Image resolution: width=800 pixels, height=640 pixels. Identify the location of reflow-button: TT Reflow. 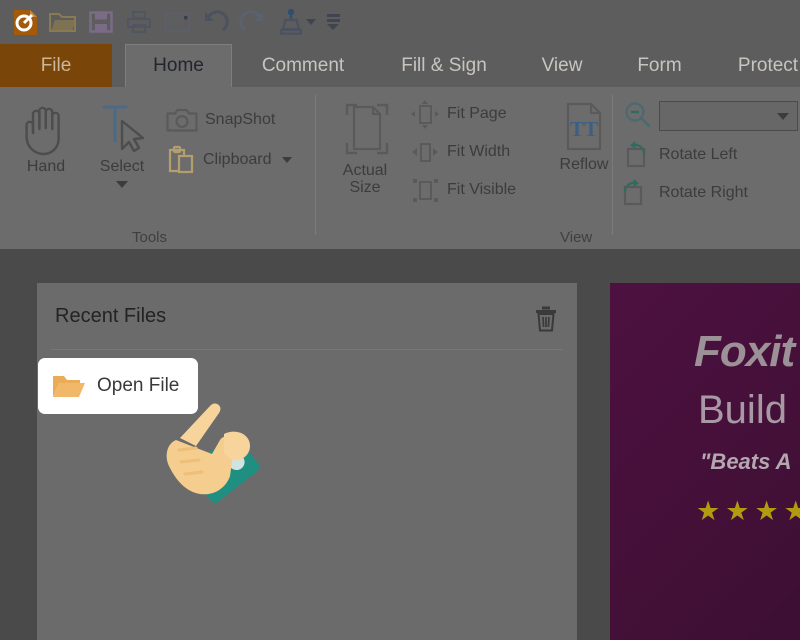
(584, 136).